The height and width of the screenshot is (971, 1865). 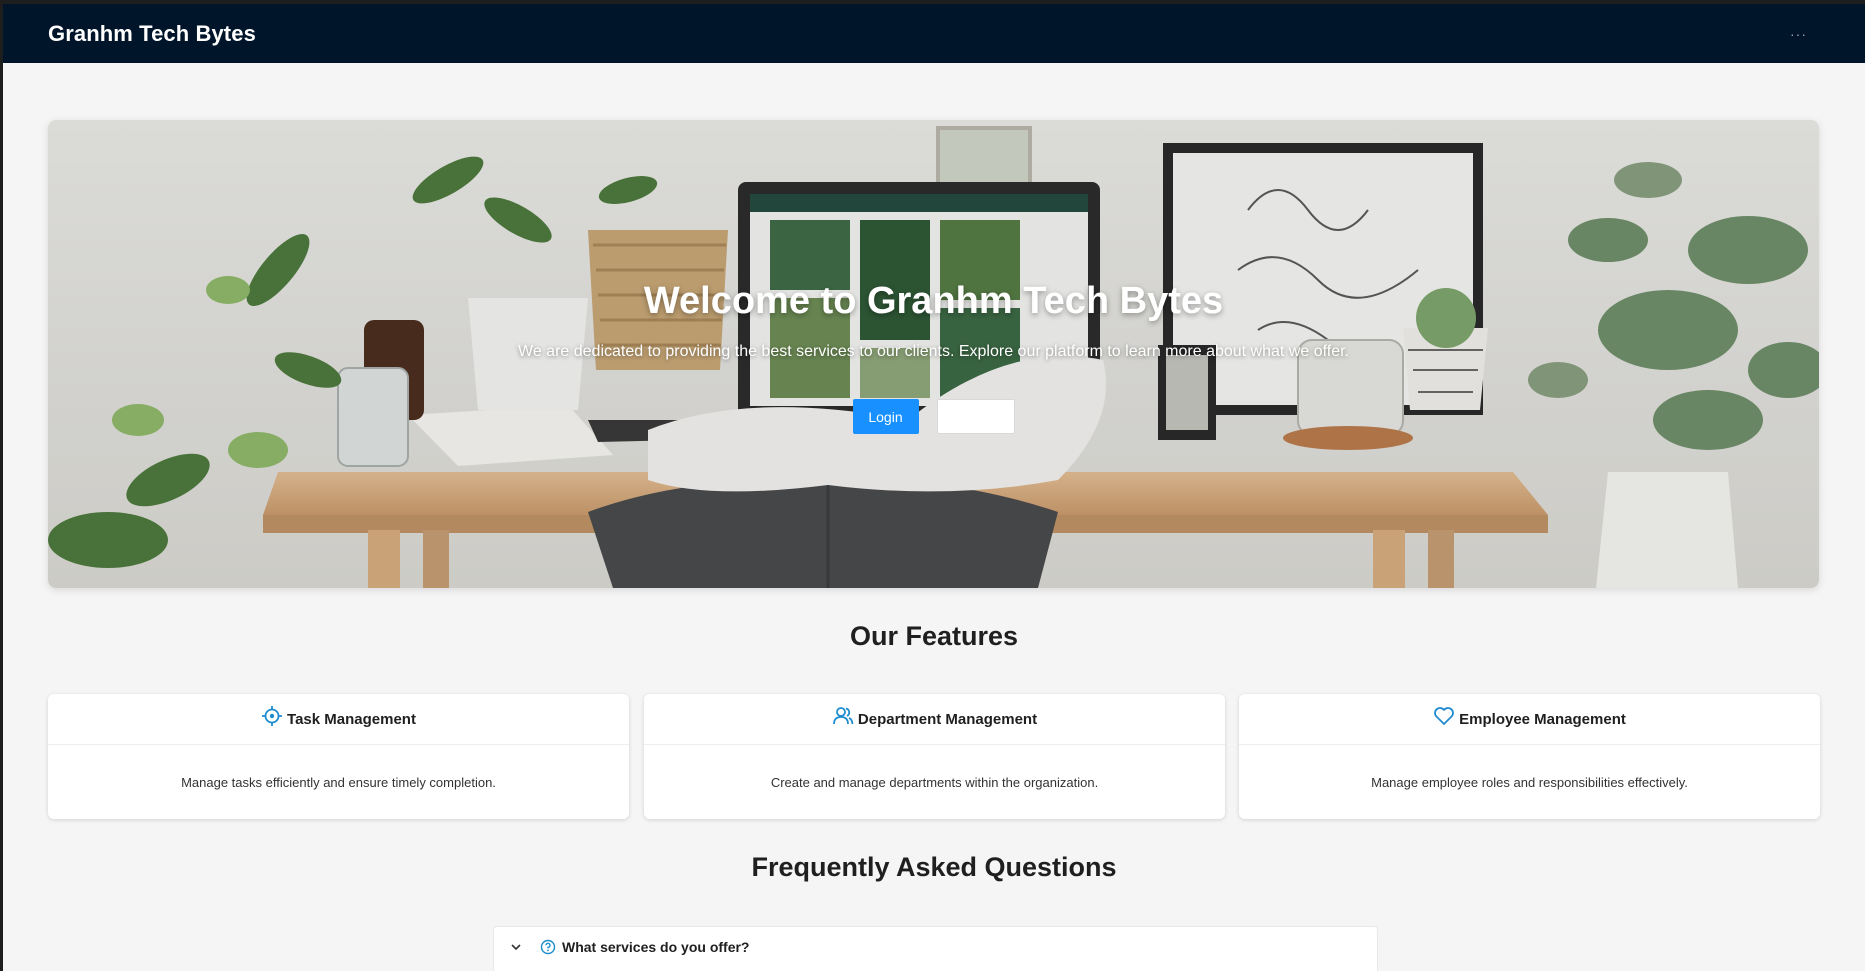 I want to click on feature-card-header: Department Management, so click(x=934, y=719).